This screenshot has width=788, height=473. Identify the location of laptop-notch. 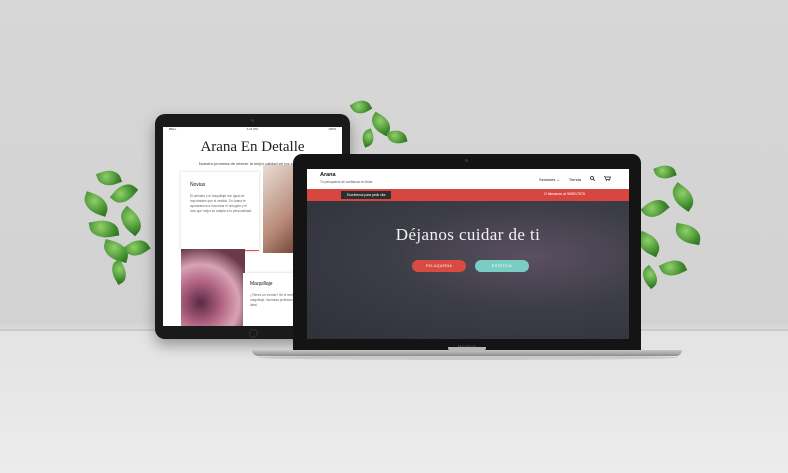
(467, 349).